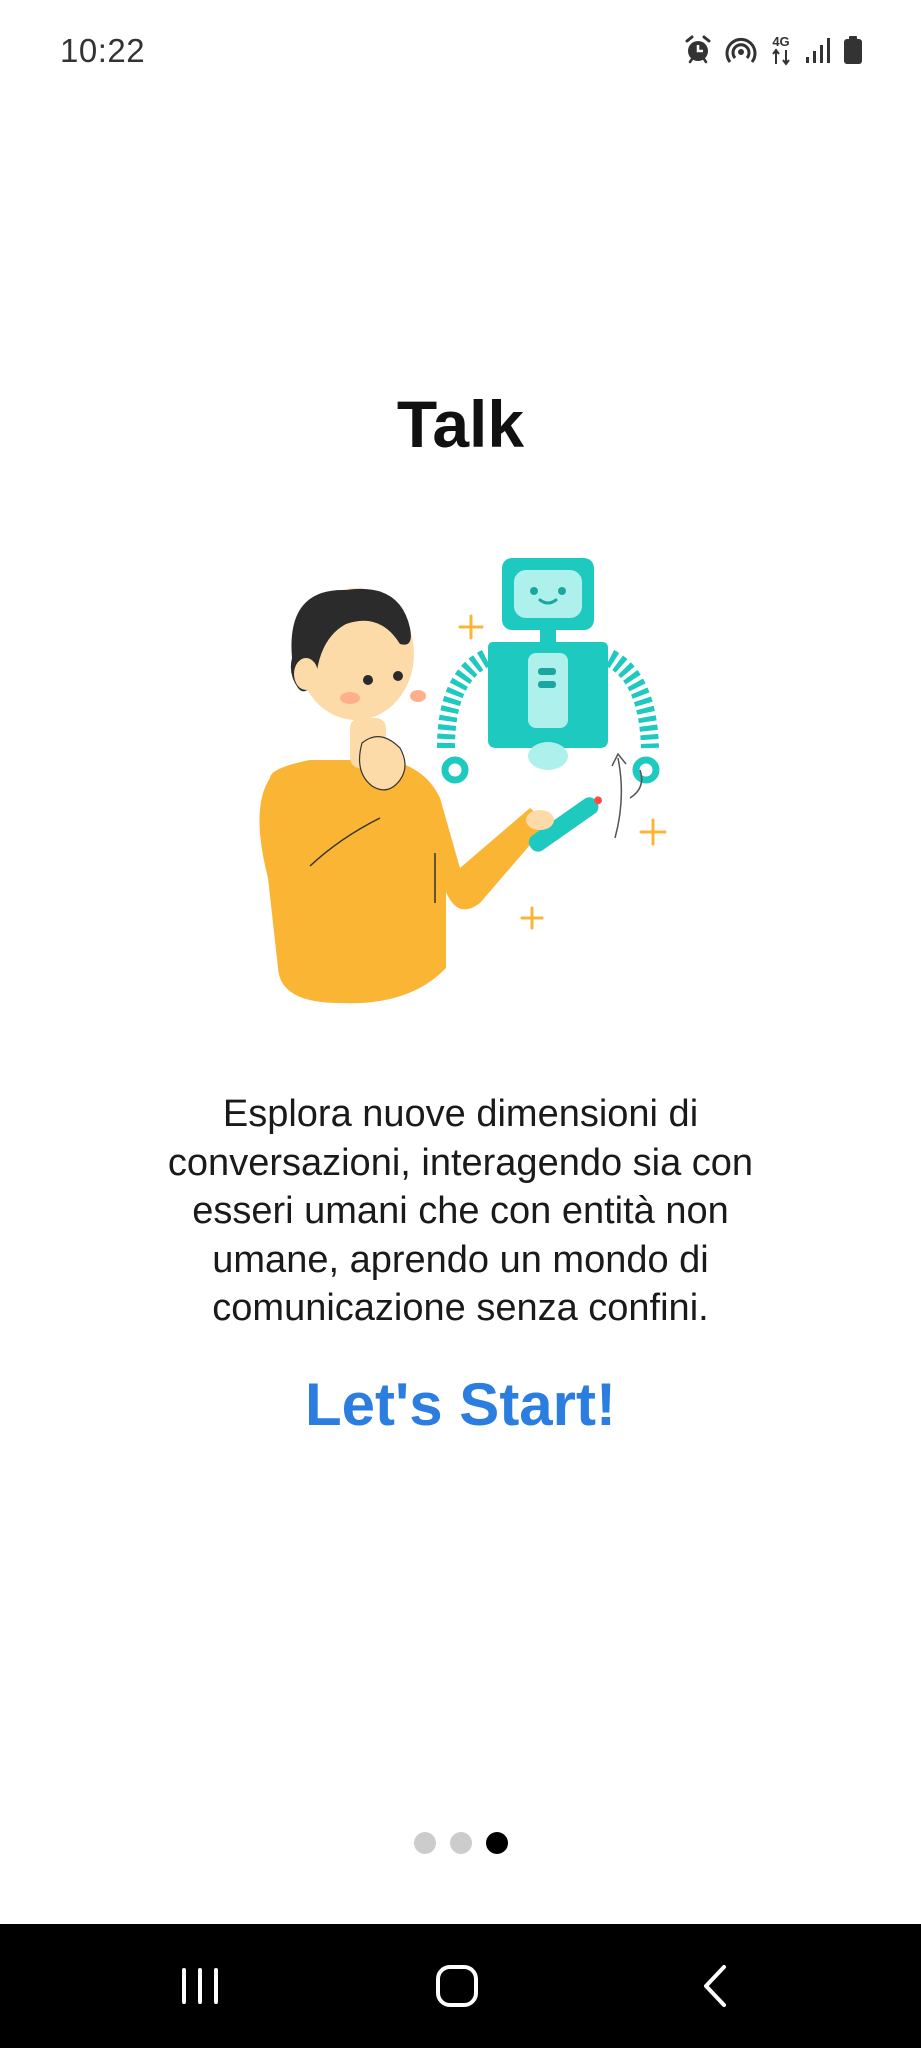 Image resolution: width=921 pixels, height=2048 pixels. What do you see at coordinates (460, 1405) in the screenshot?
I see `start-button: Let's Start!` at bounding box center [460, 1405].